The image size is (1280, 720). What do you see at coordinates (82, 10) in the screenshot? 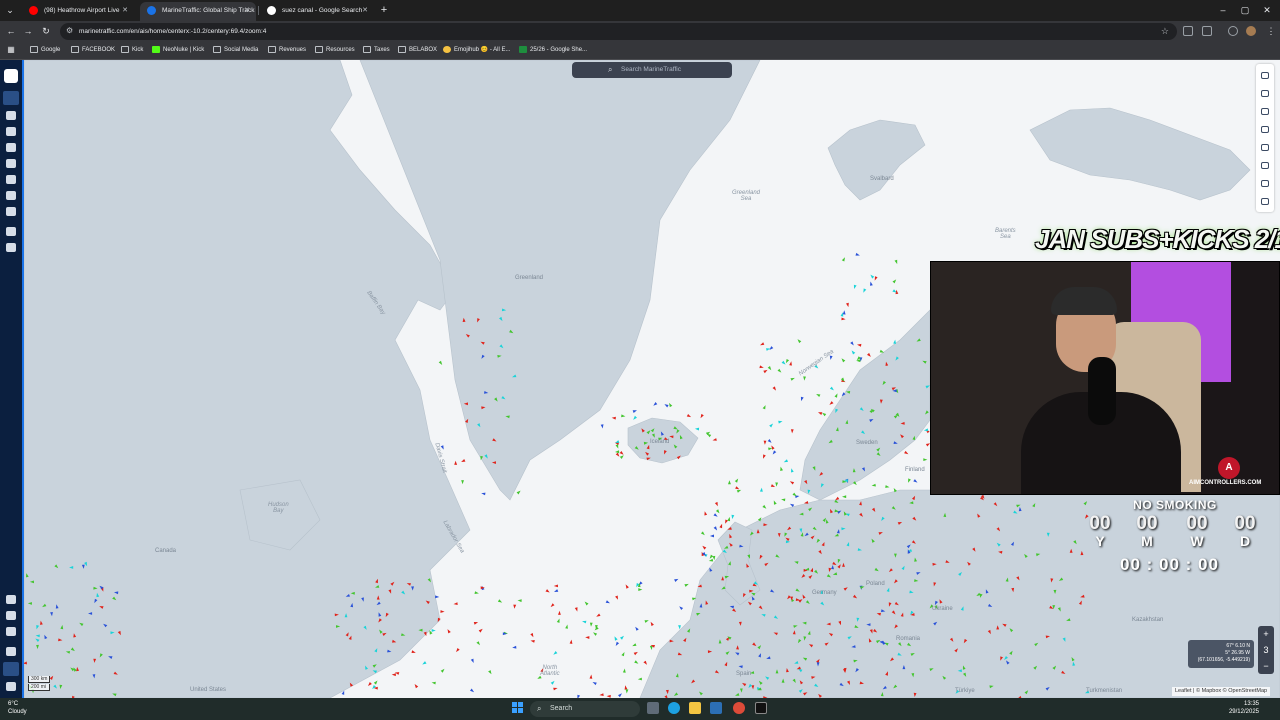
I see `tab-title: (98) Heathrow Airport Live` at bounding box center [82, 10].